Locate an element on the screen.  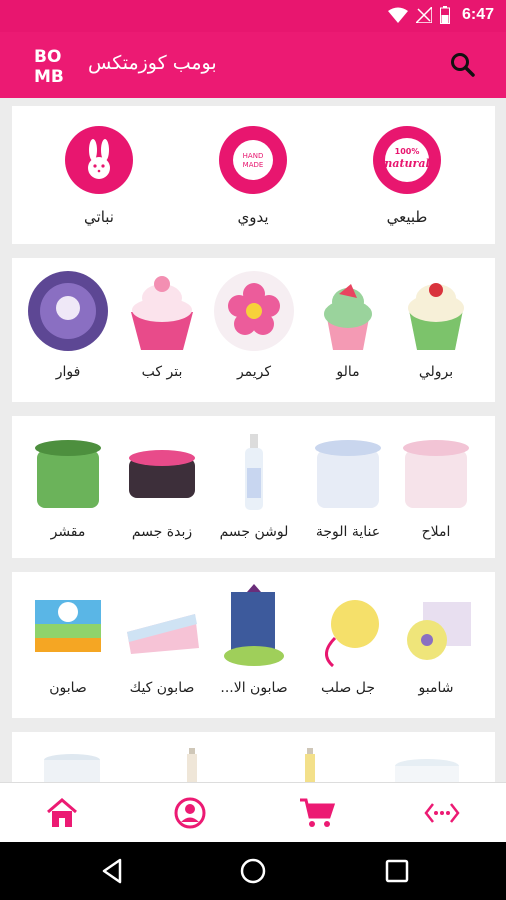
system-nav-bar is located at coordinates (253, 871).